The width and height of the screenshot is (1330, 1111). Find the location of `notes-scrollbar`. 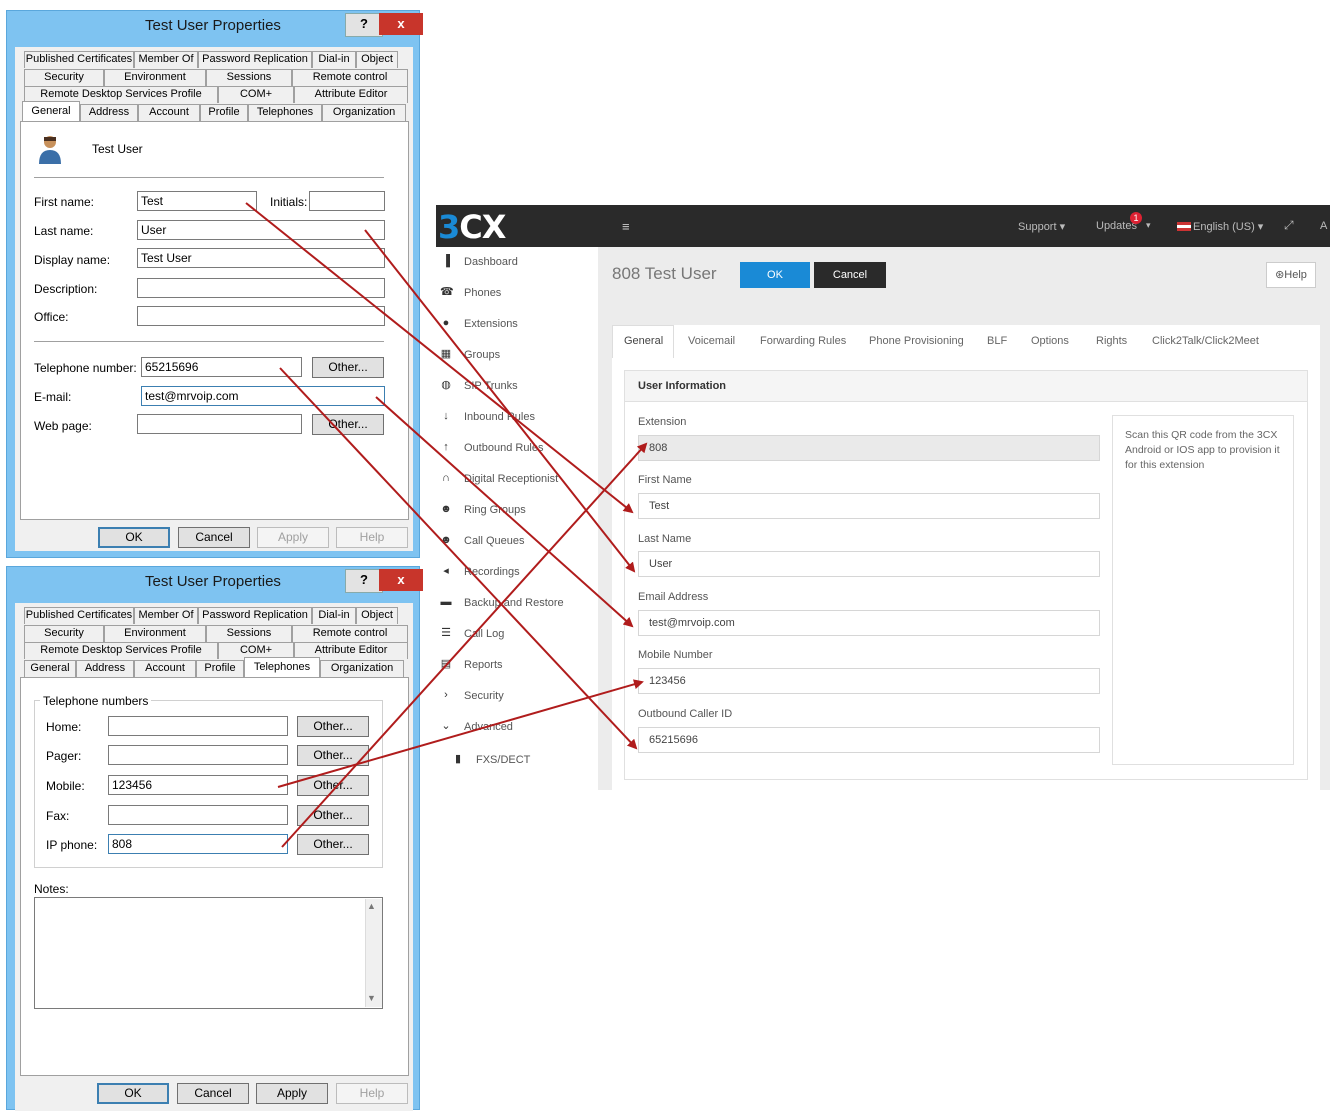

notes-scrollbar is located at coordinates (373, 953).